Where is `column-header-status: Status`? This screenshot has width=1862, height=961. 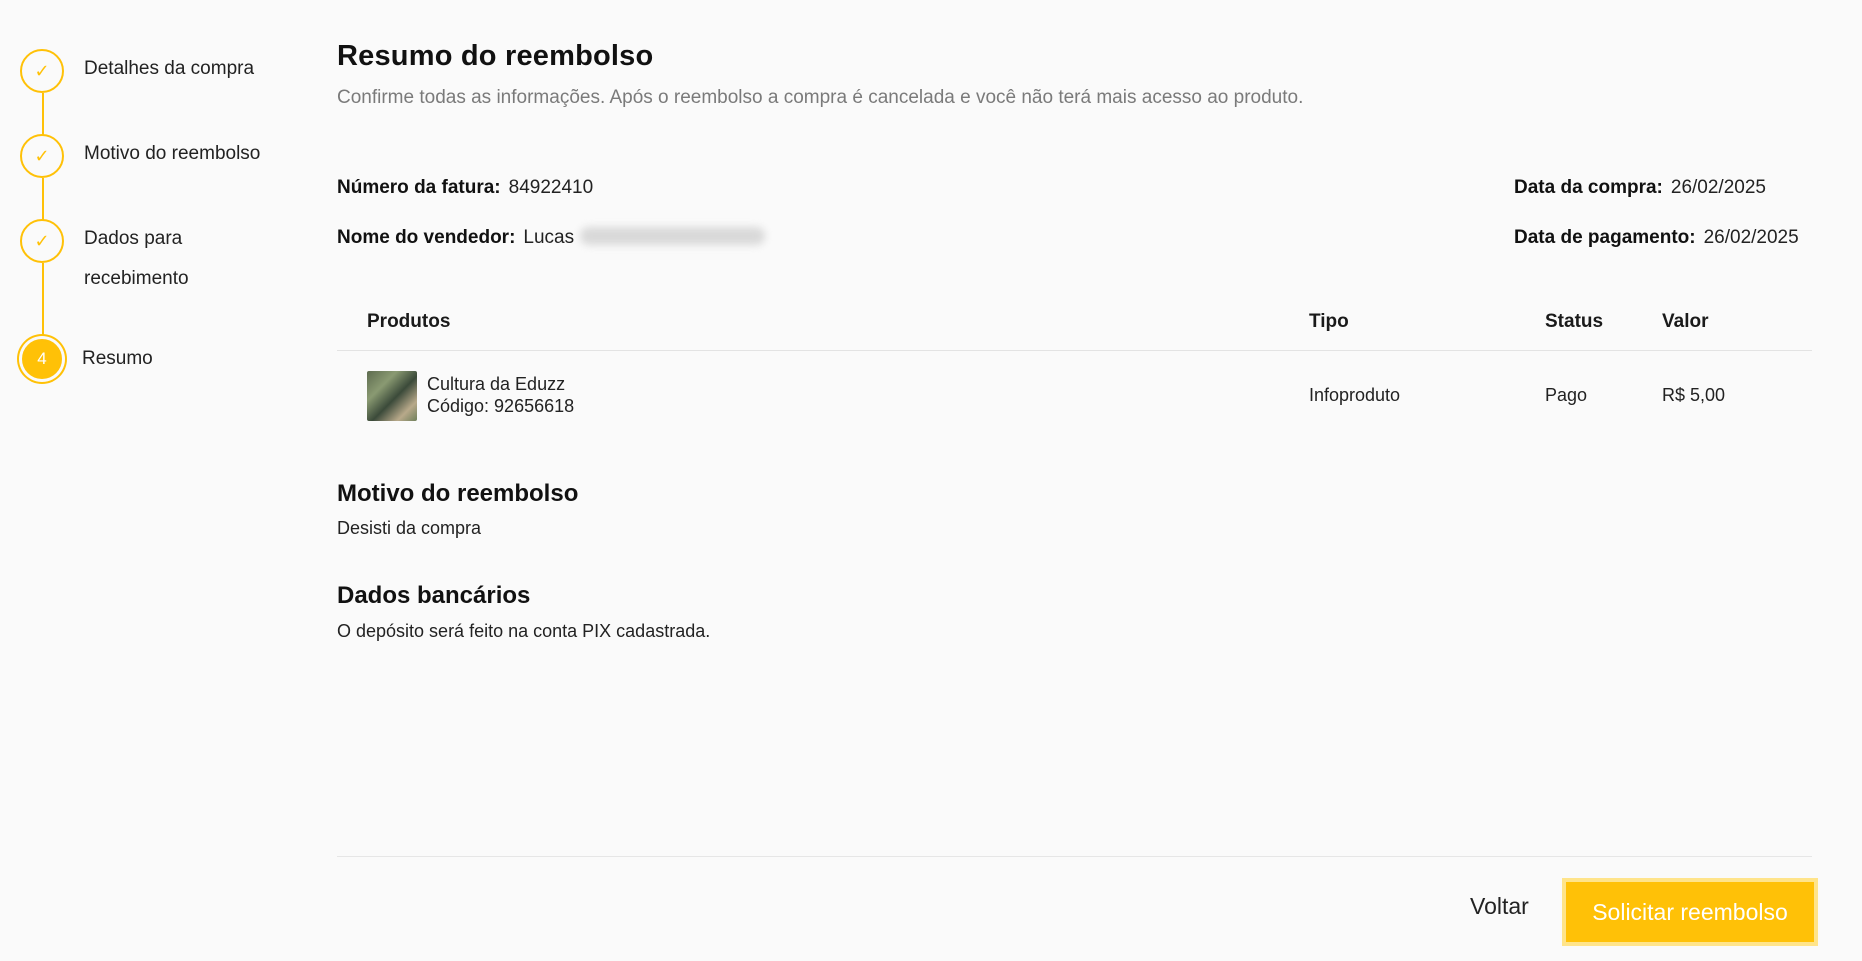 column-header-status: Status is located at coordinates (1574, 321).